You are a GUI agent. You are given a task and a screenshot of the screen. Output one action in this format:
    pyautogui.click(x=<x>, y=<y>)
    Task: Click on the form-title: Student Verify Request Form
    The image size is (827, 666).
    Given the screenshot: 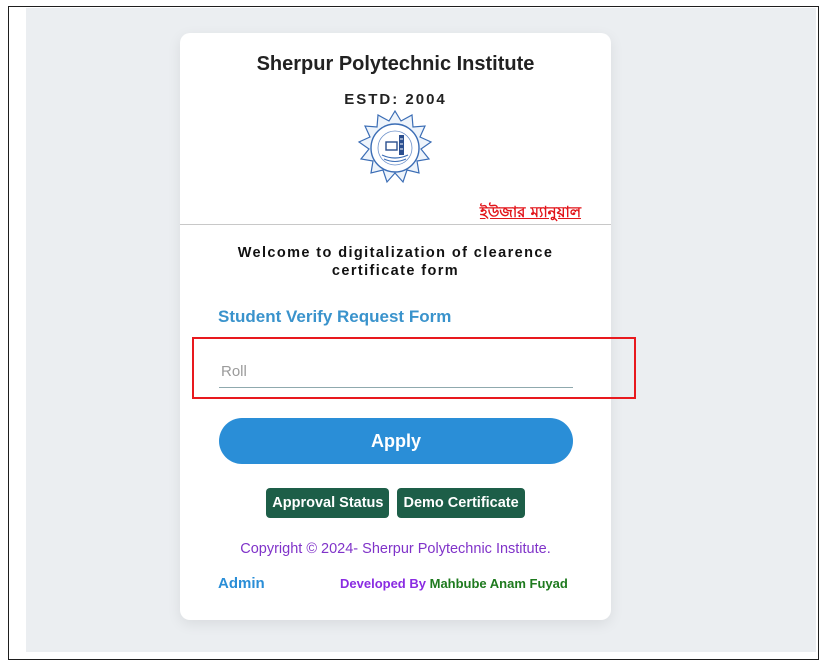 What is the action you would take?
    pyautogui.click(x=335, y=316)
    